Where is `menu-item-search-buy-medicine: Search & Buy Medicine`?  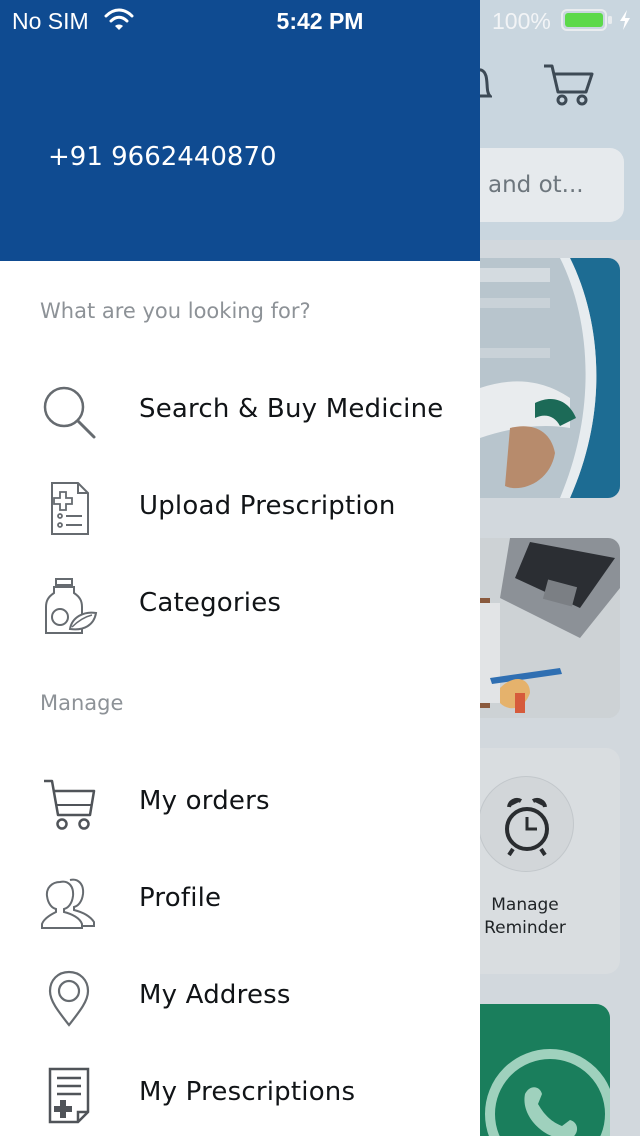
menu-item-search-buy-medicine: Search & Buy Medicine is located at coordinates (240, 410).